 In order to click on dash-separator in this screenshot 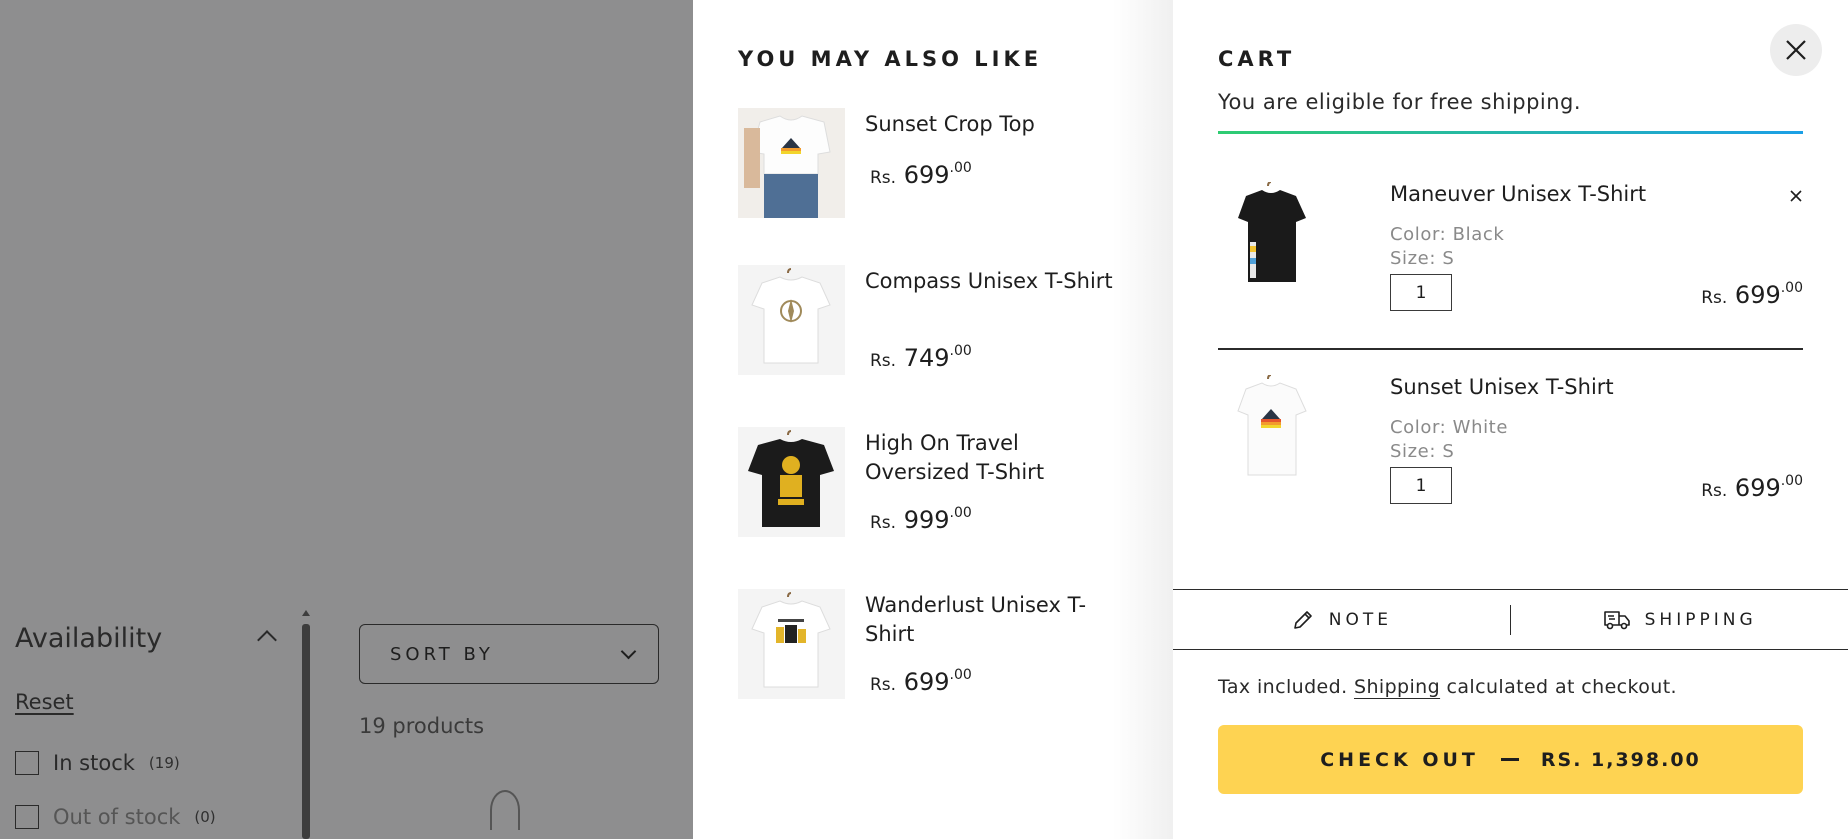, I will do `click(1509, 759)`.